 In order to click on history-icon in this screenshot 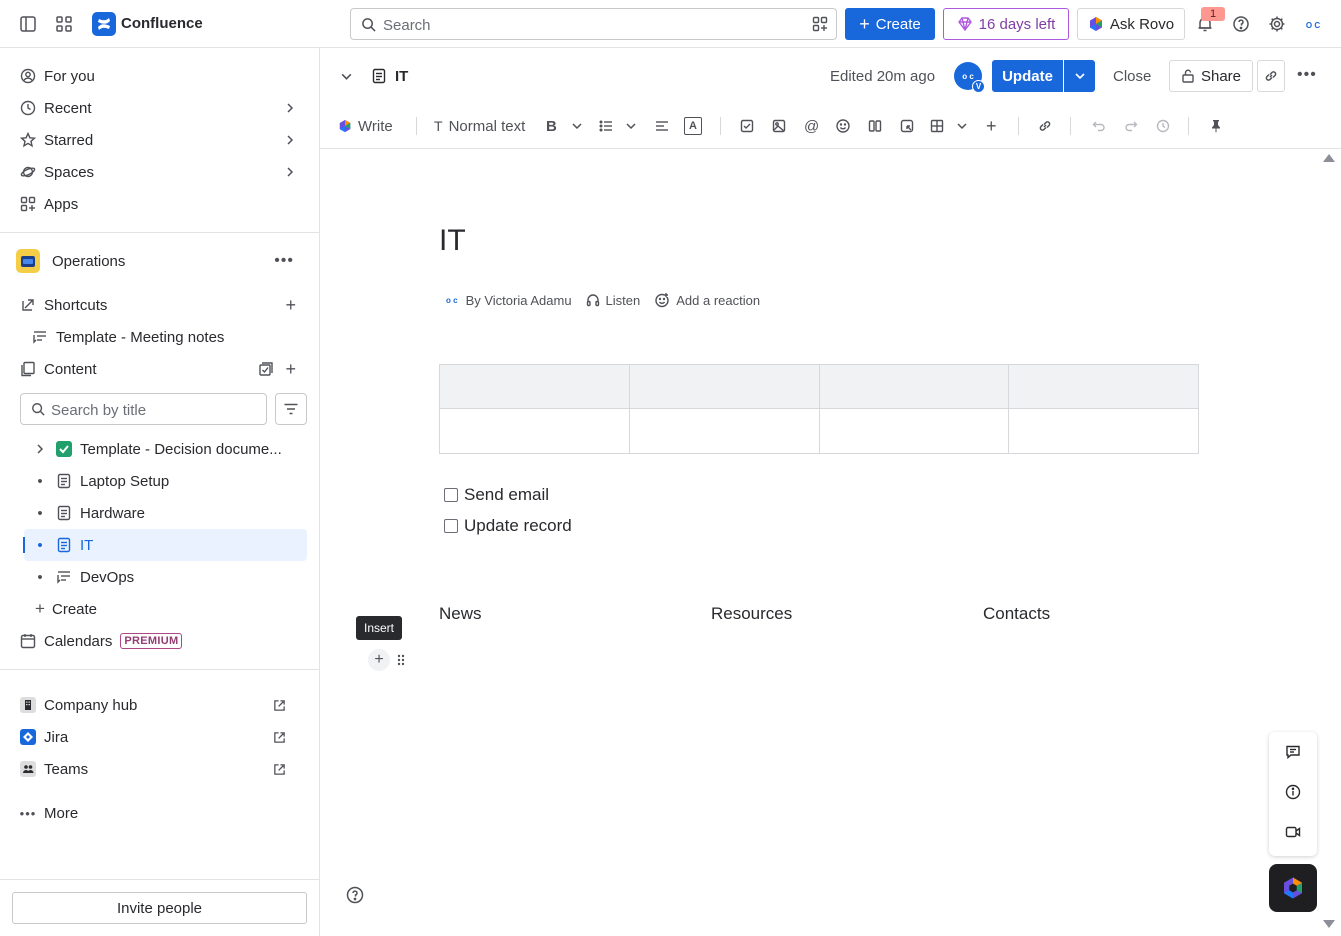, I will do `click(1163, 126)`.